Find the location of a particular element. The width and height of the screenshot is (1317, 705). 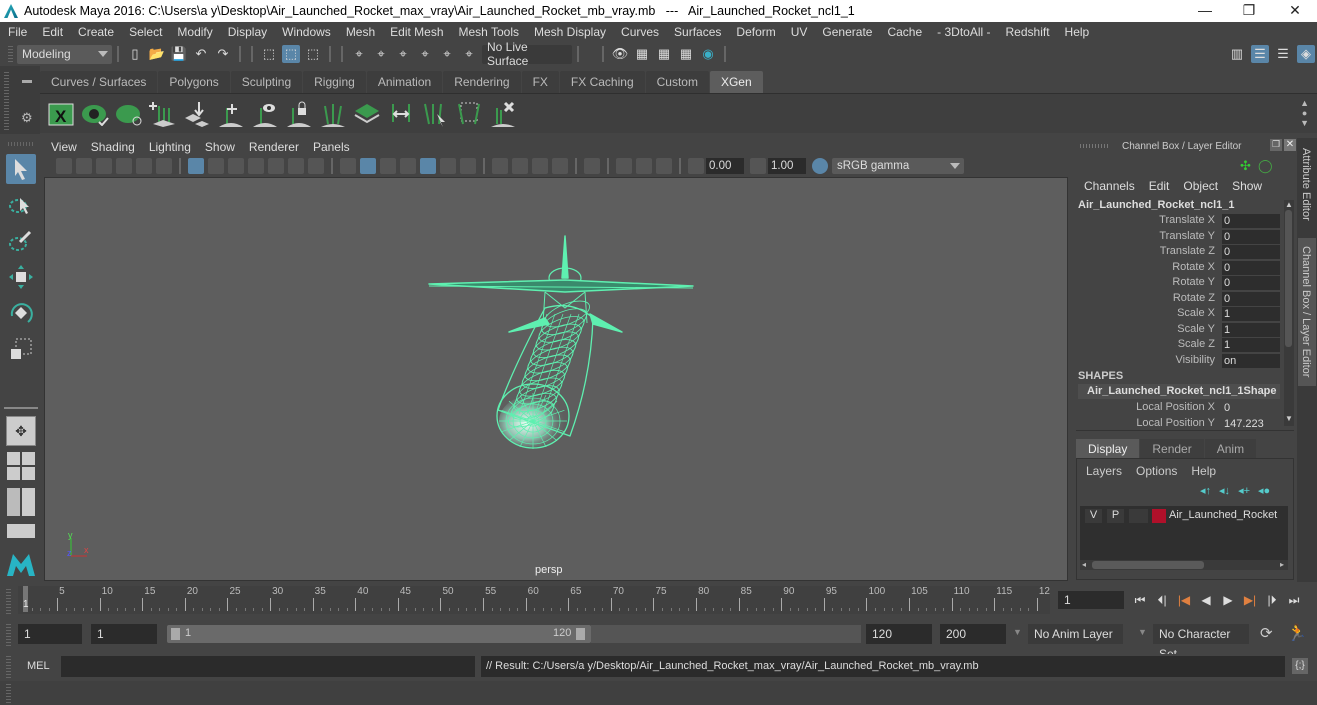

smooth-shade-icon is located at coordinates (368, 166).